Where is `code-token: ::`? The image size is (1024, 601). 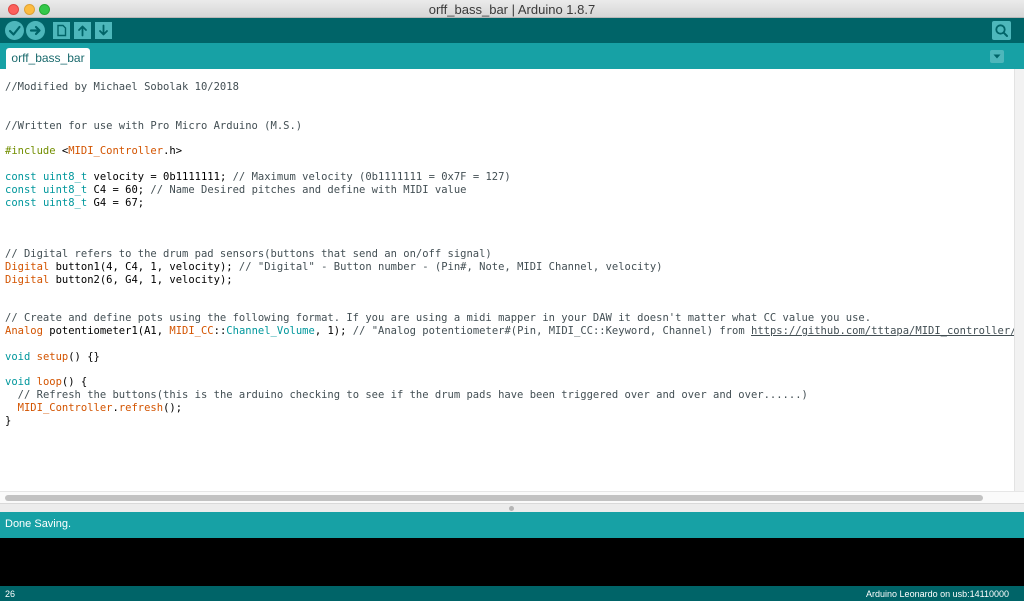 code-token: :: is located at coordinates (220, 331).